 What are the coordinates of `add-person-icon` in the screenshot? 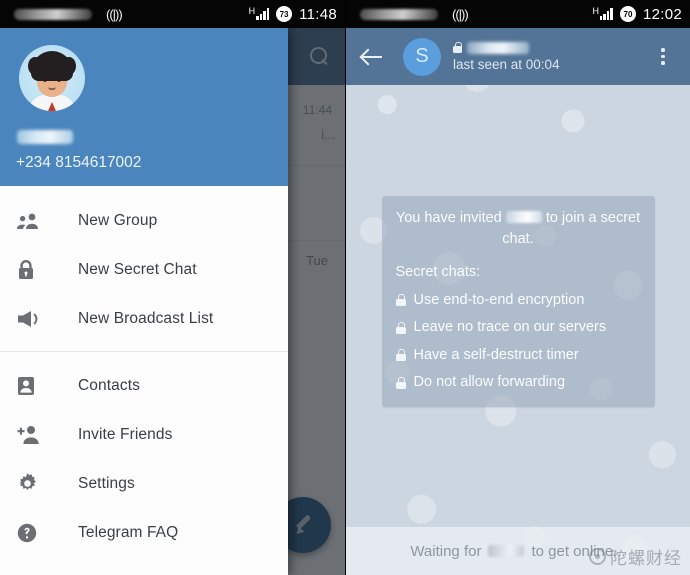 It's located at (32, 434).